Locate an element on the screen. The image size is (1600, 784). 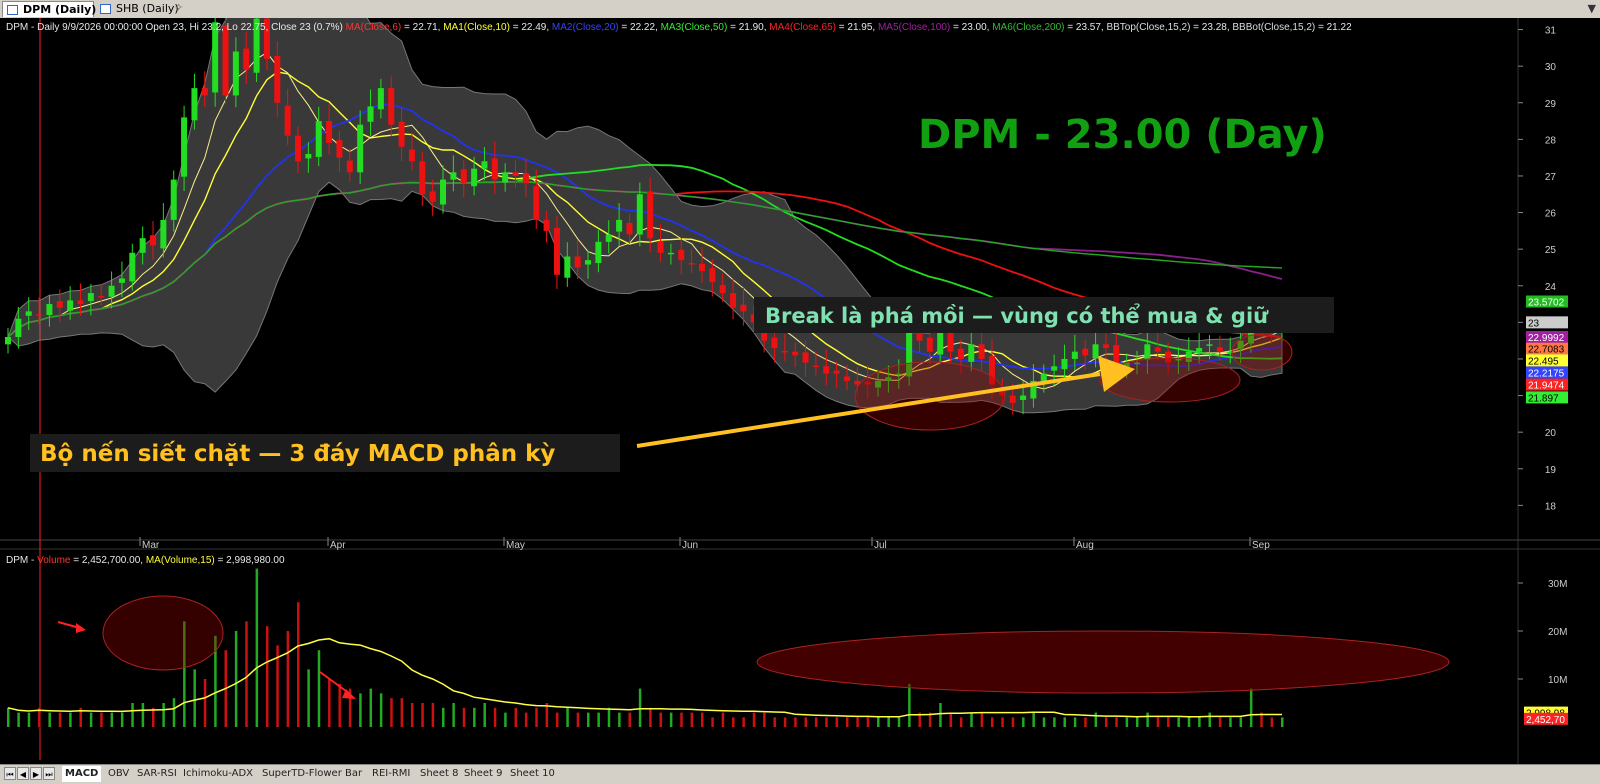
indicator-value: = 23.00, is located at coordinates (971, 27).